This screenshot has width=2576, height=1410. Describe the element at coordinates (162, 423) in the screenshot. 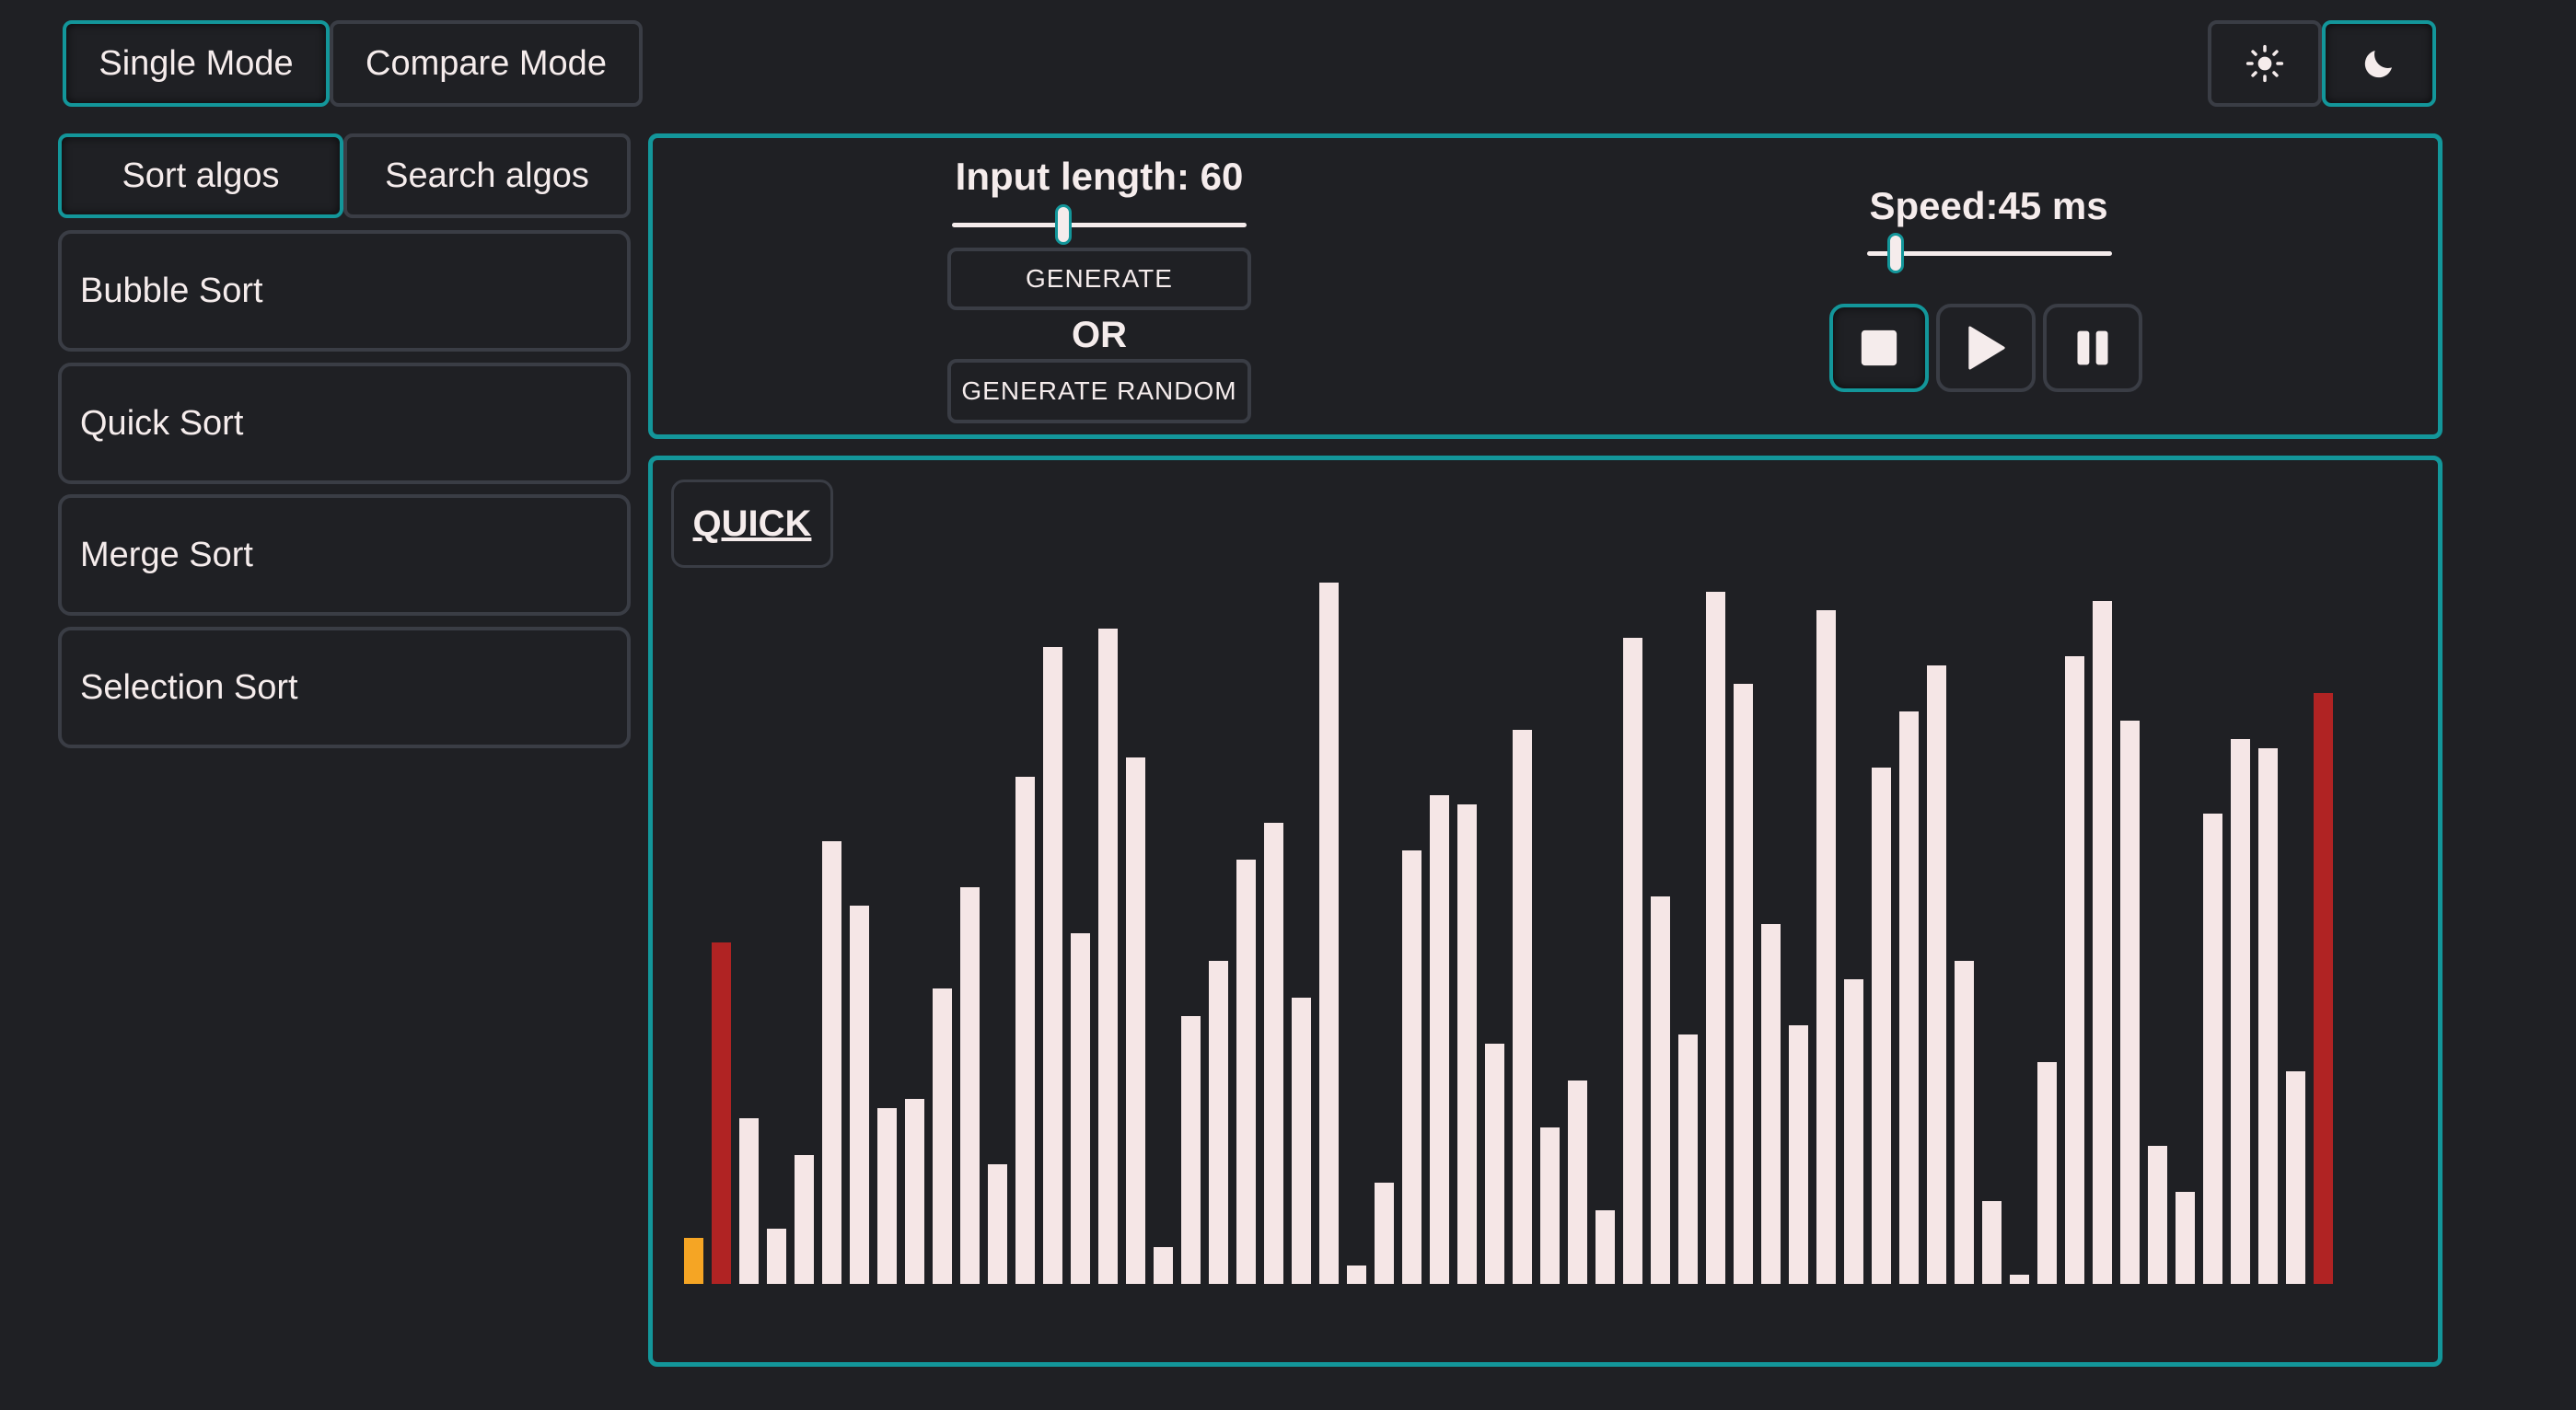

I see `algo-item-label: Quick Sort` at that location.